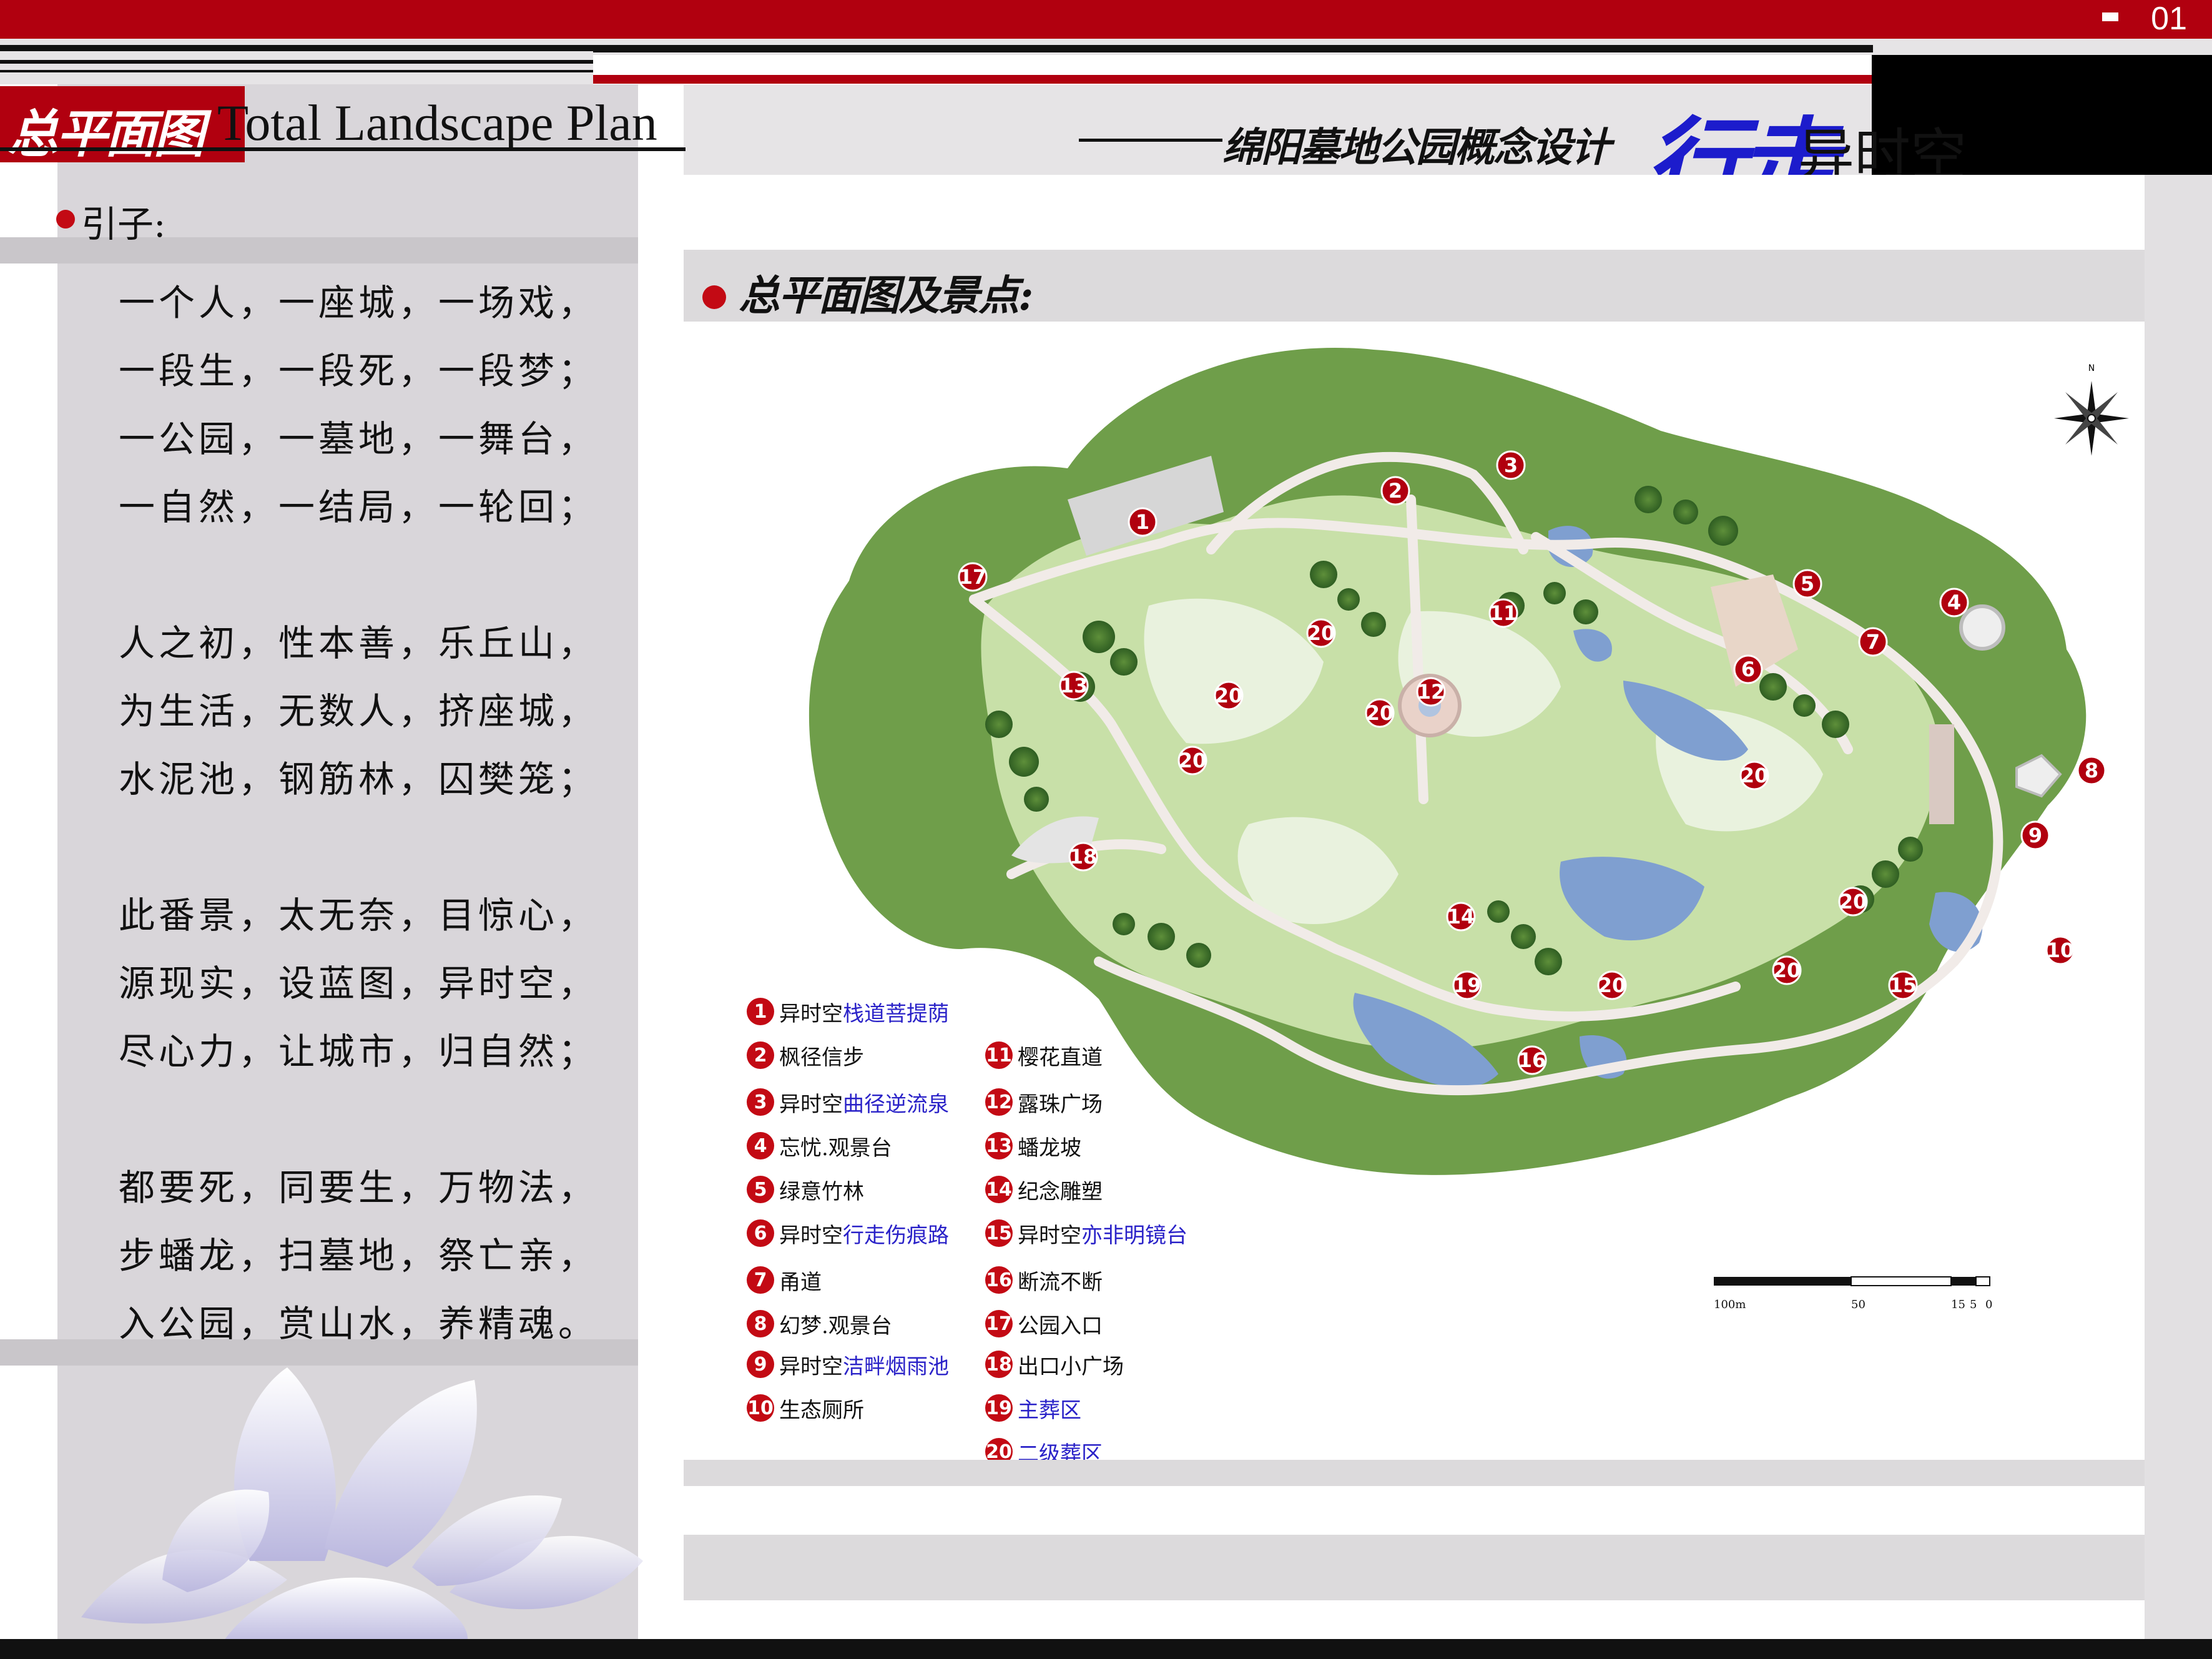 This screenshot has width=2212, height=1659. What do you see at coordinates (1414, 1473) in the screenshot?
I see `bottom-band` at bounding box center [1414, 1473].